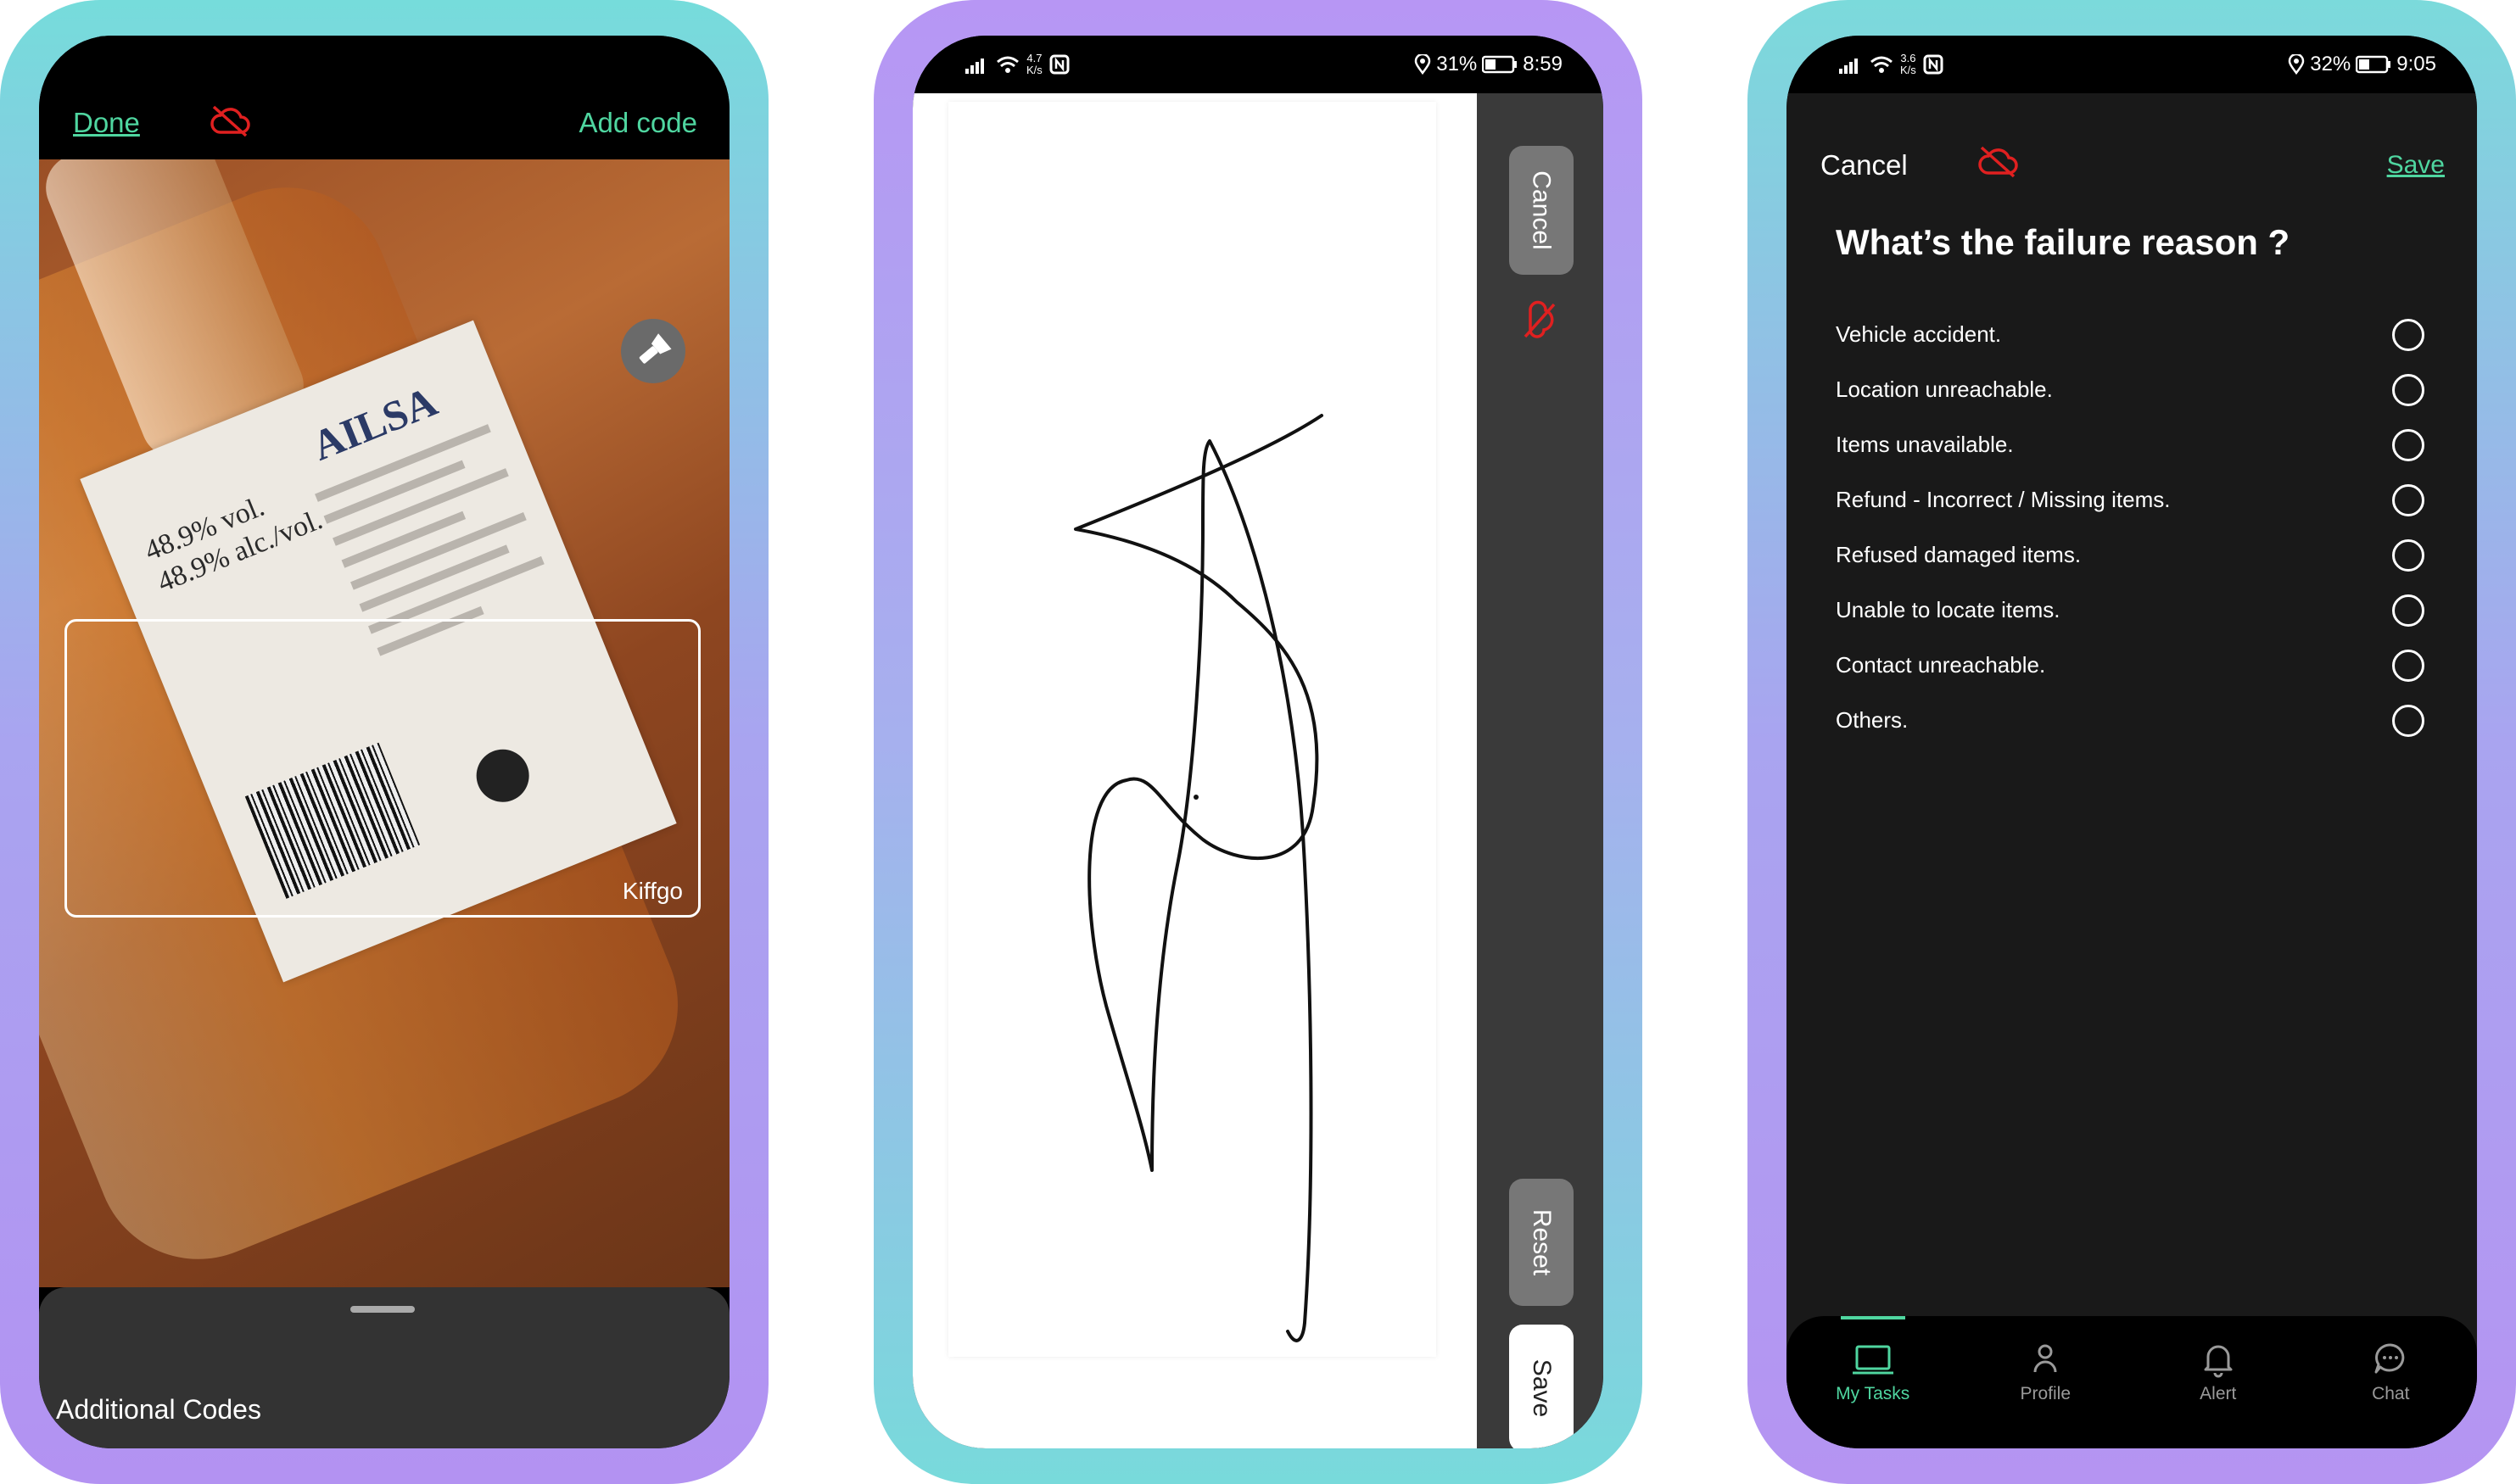 This screenshot has height=1484, width=2516. Describe the element at coordinates (382, 1309) in the screenshot. I see `sheet-drag-handle` at that location.